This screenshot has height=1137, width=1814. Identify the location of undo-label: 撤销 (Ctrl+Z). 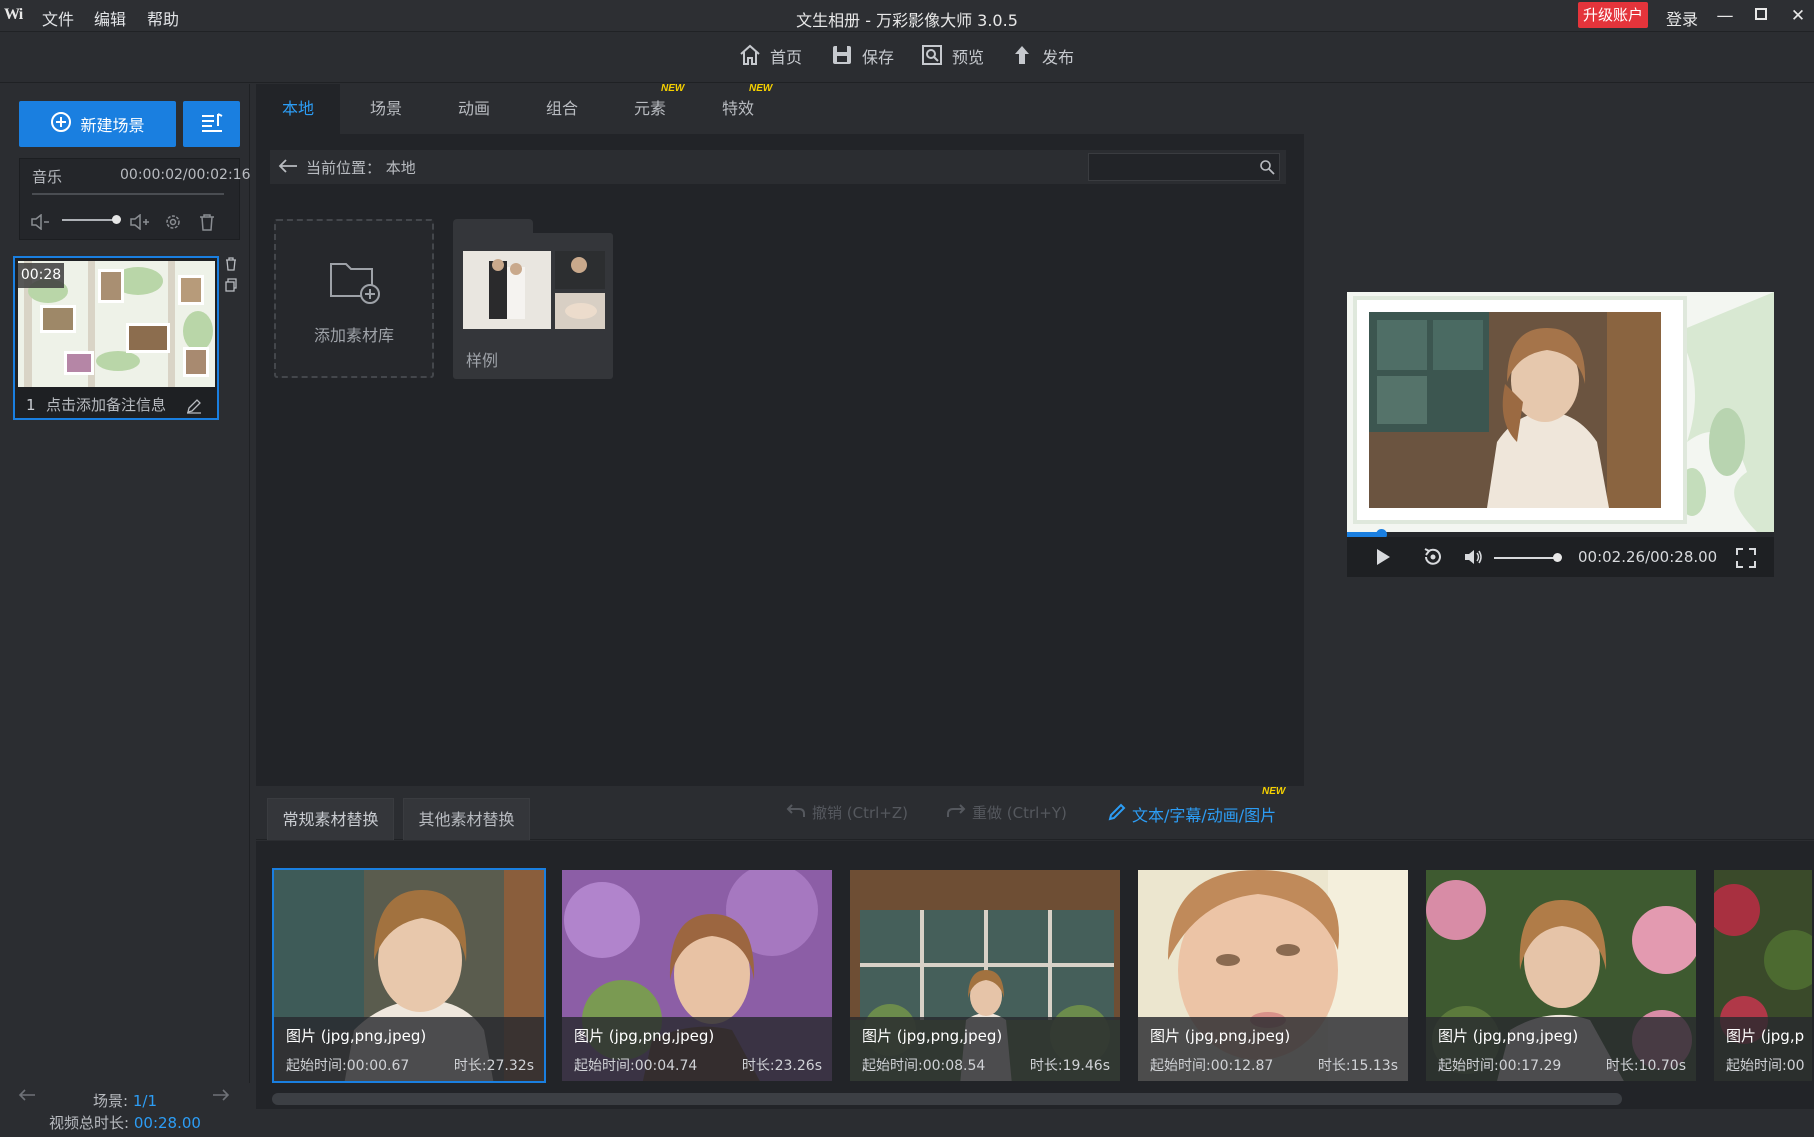
(860, 813).